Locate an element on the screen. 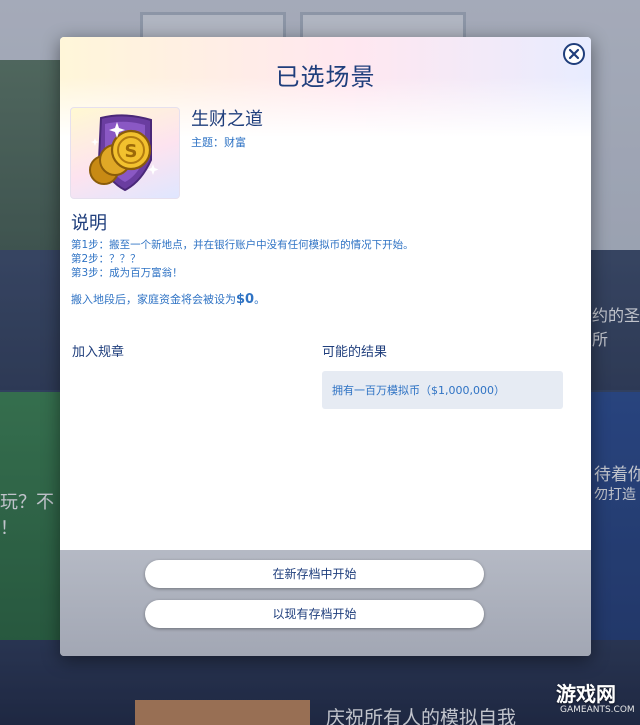 The image size is (640, 725). close-icon is located at coordinates (574, 54).